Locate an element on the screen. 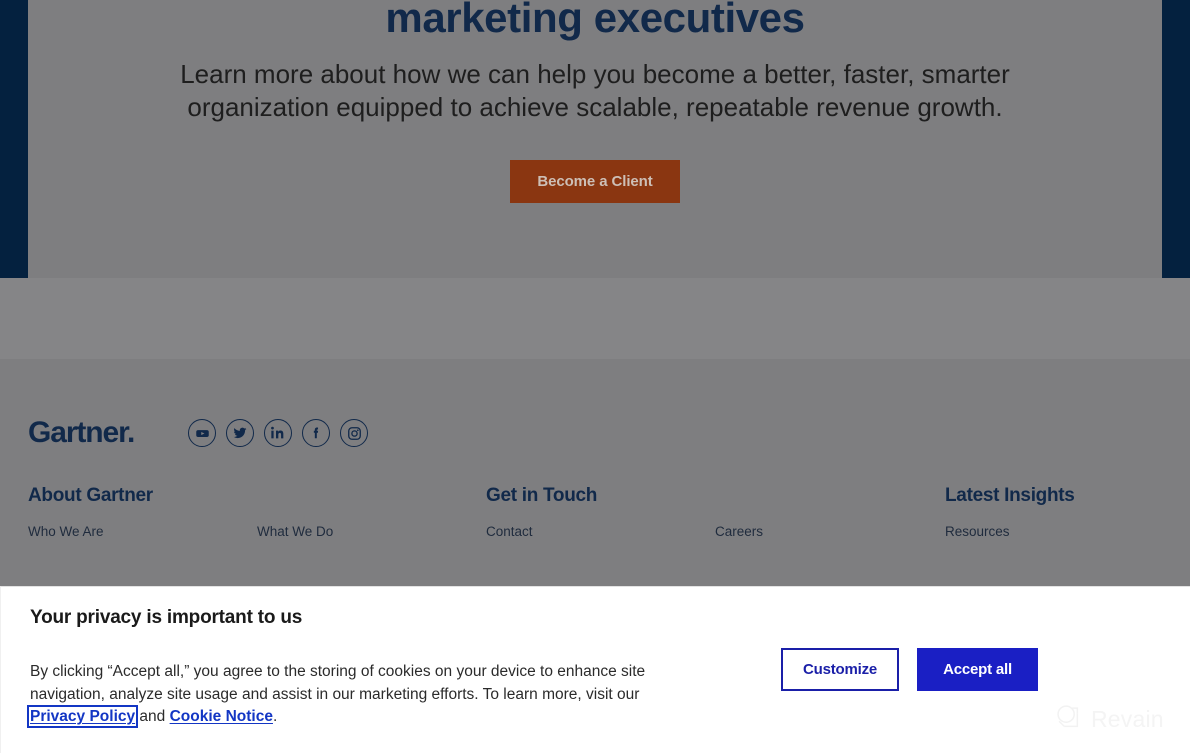 This screenshot has height=753, width=1190. youtube-icon is located at coordinates (202, 433).